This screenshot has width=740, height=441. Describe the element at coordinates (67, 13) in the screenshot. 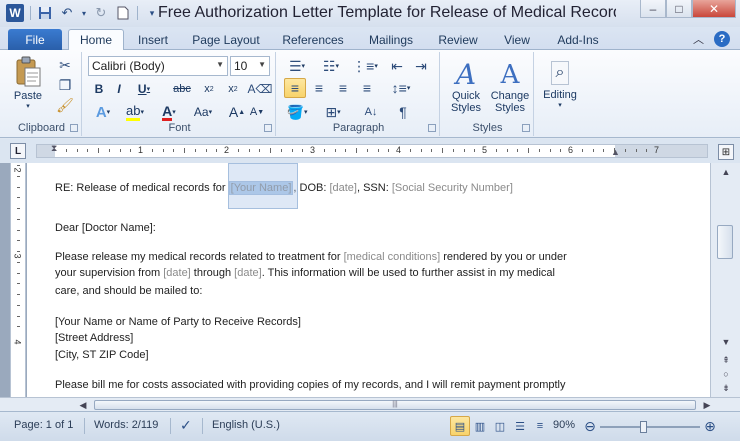

I see `undo-icon: ↶` at that location.